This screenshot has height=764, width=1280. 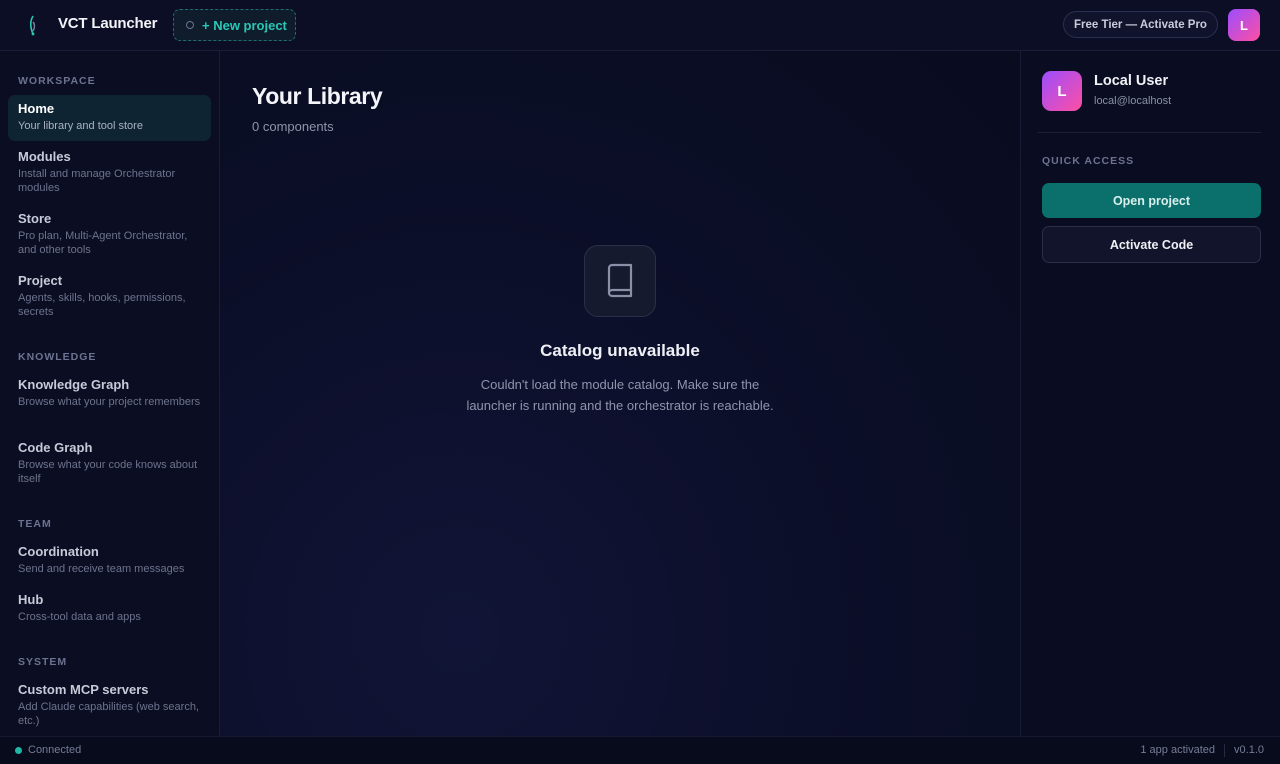 I want to click on user-name: Local User, so click(x=1131, y=81).